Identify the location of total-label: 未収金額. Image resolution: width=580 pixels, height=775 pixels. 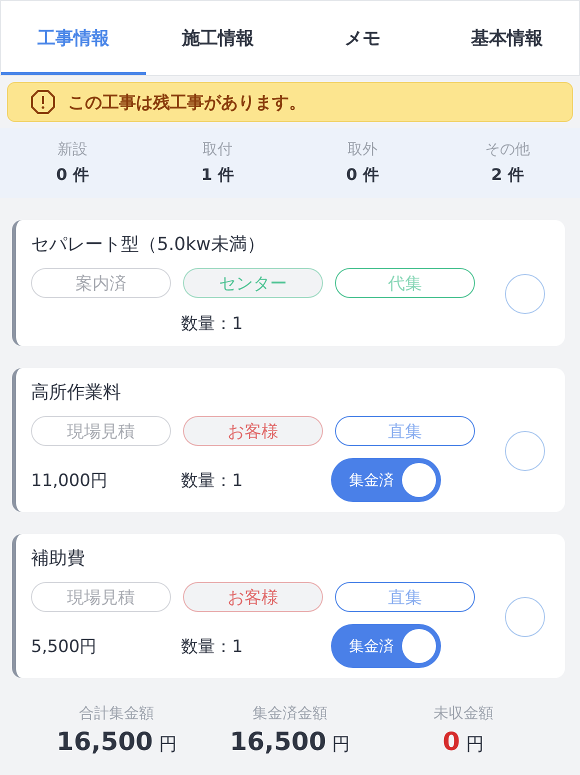
(463, 713).